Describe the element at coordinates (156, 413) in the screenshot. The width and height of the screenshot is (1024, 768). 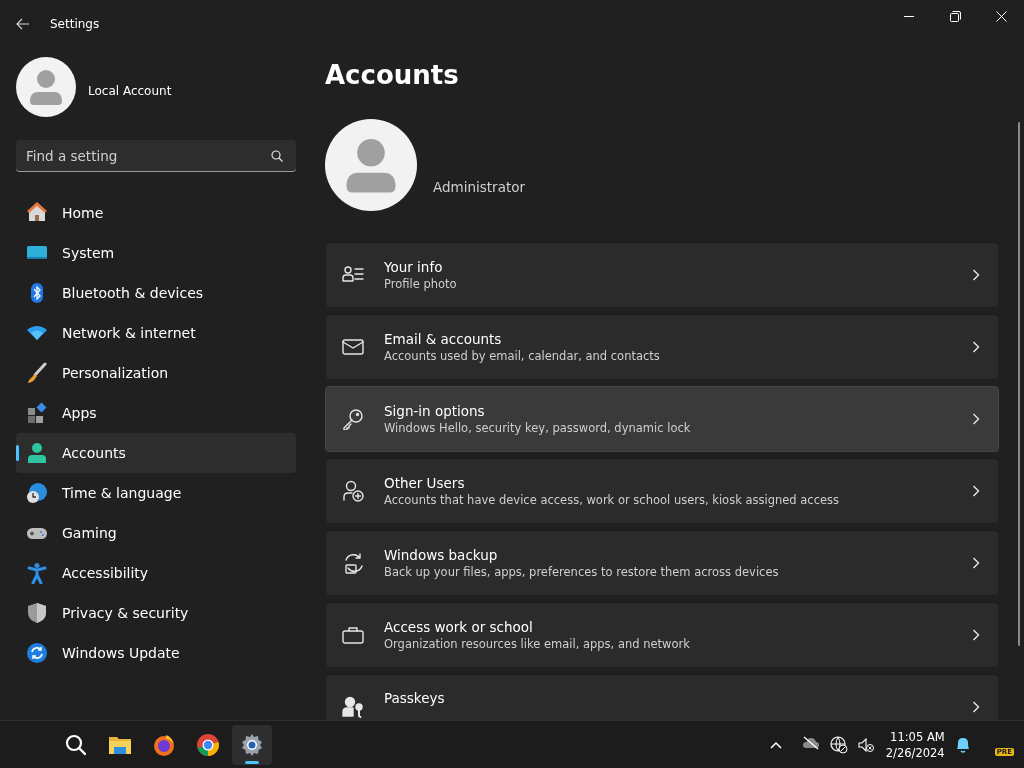
I see `nav-item: Apps` at that location.